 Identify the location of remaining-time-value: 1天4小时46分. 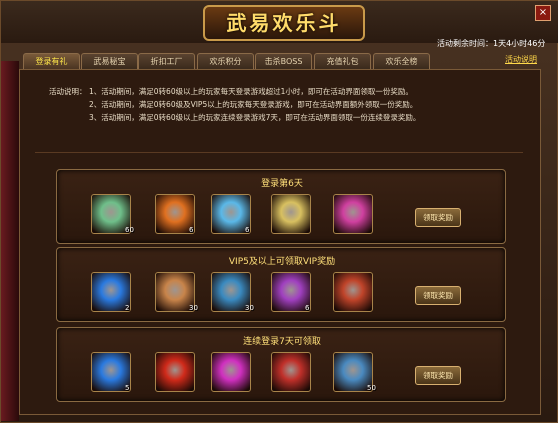
(519, 43).